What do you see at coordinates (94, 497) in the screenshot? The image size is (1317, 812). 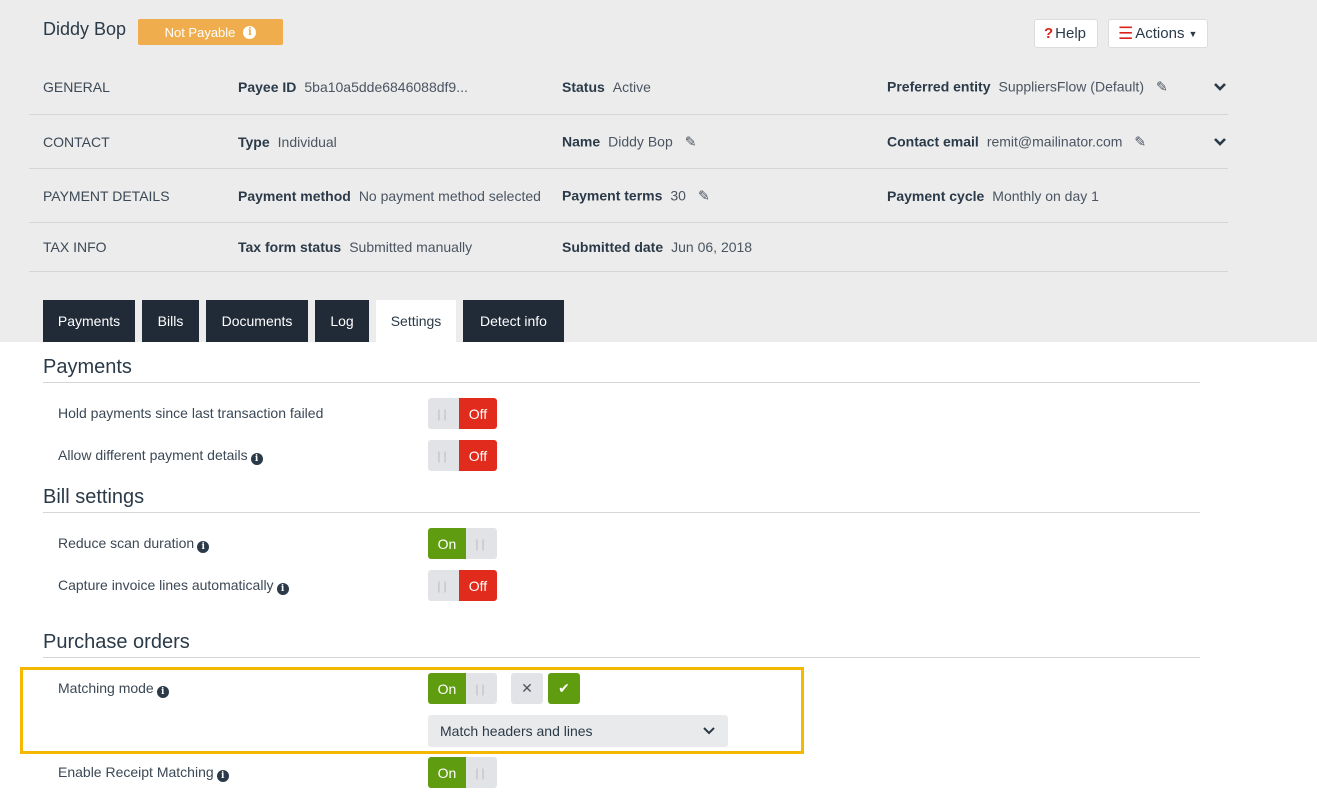 I see `bill-settings-section-title: Bill settings` at bounding box center [94, 497].